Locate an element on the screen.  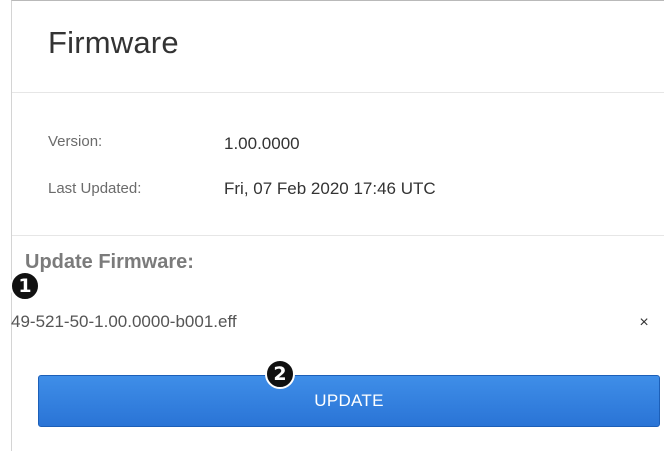
version-value: 1.00.0000 is located at coordinates (262, 143).